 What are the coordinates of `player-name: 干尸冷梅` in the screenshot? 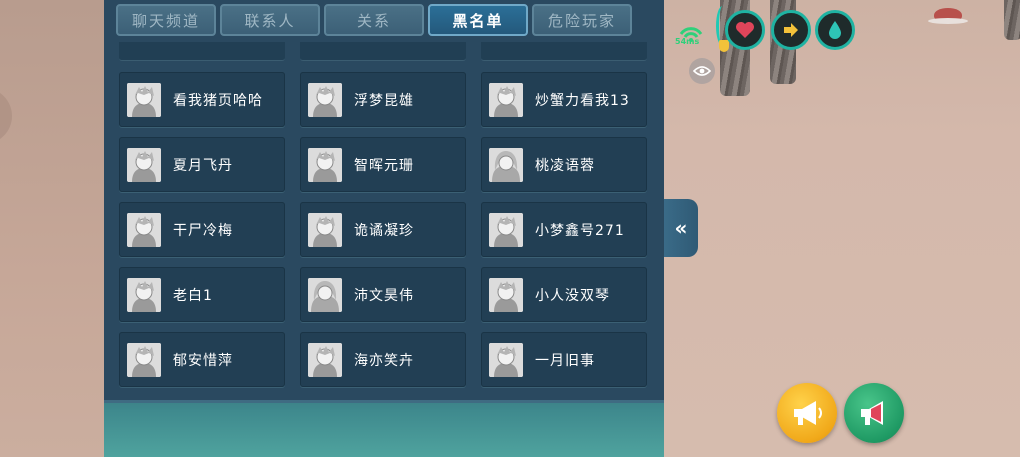 It's located at (203, 230).